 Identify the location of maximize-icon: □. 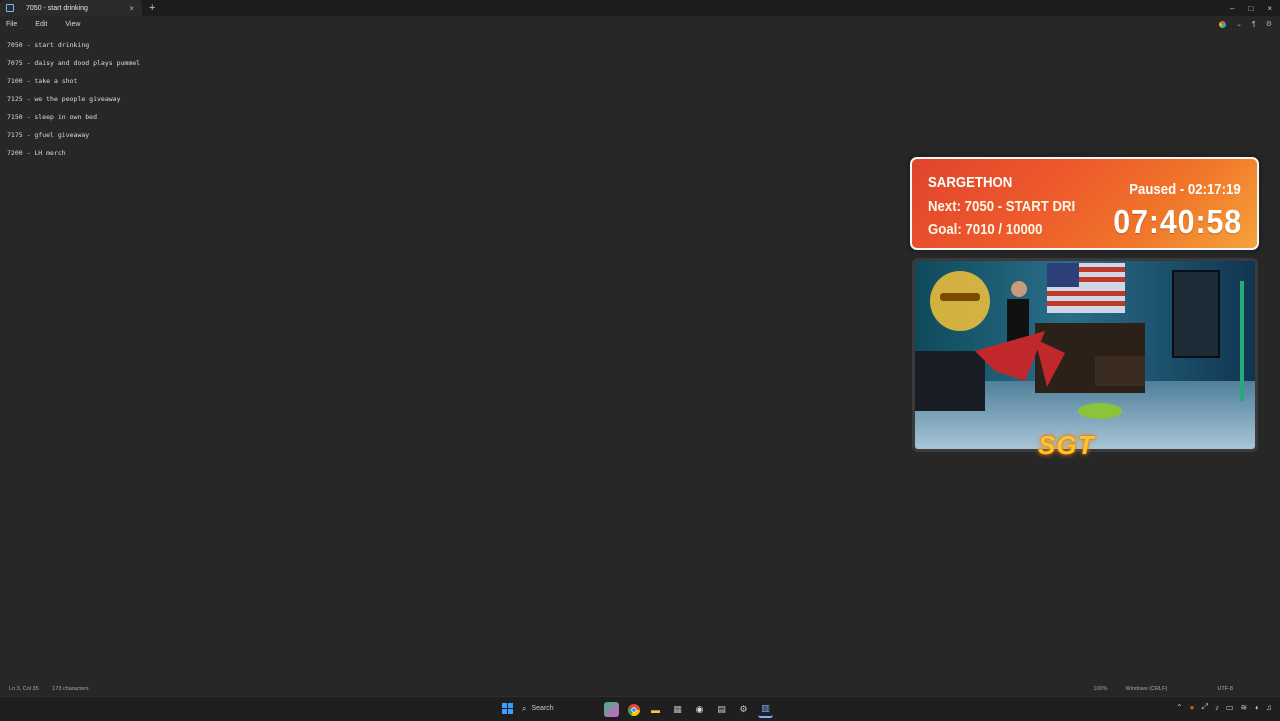
(1250, 8).